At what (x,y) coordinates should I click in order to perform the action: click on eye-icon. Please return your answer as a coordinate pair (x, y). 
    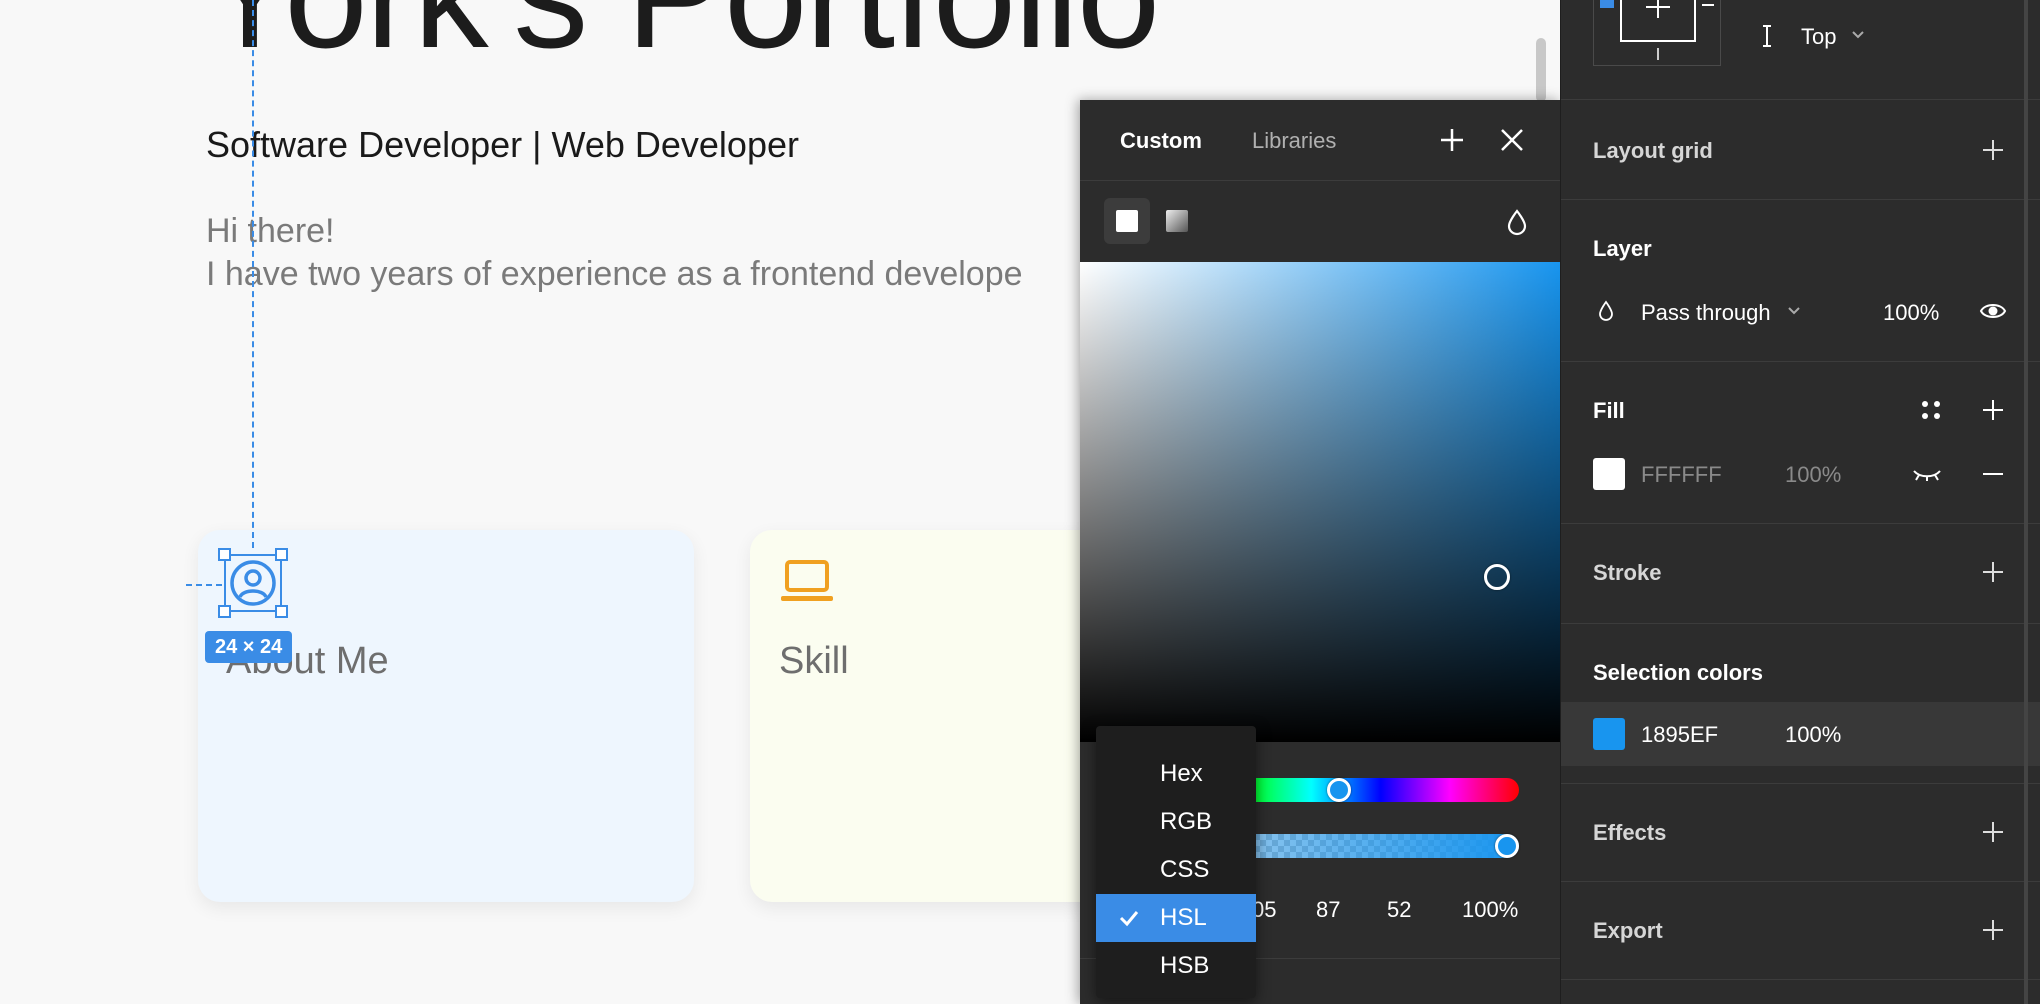
    Looking at the image, I should click on (1993, 311).